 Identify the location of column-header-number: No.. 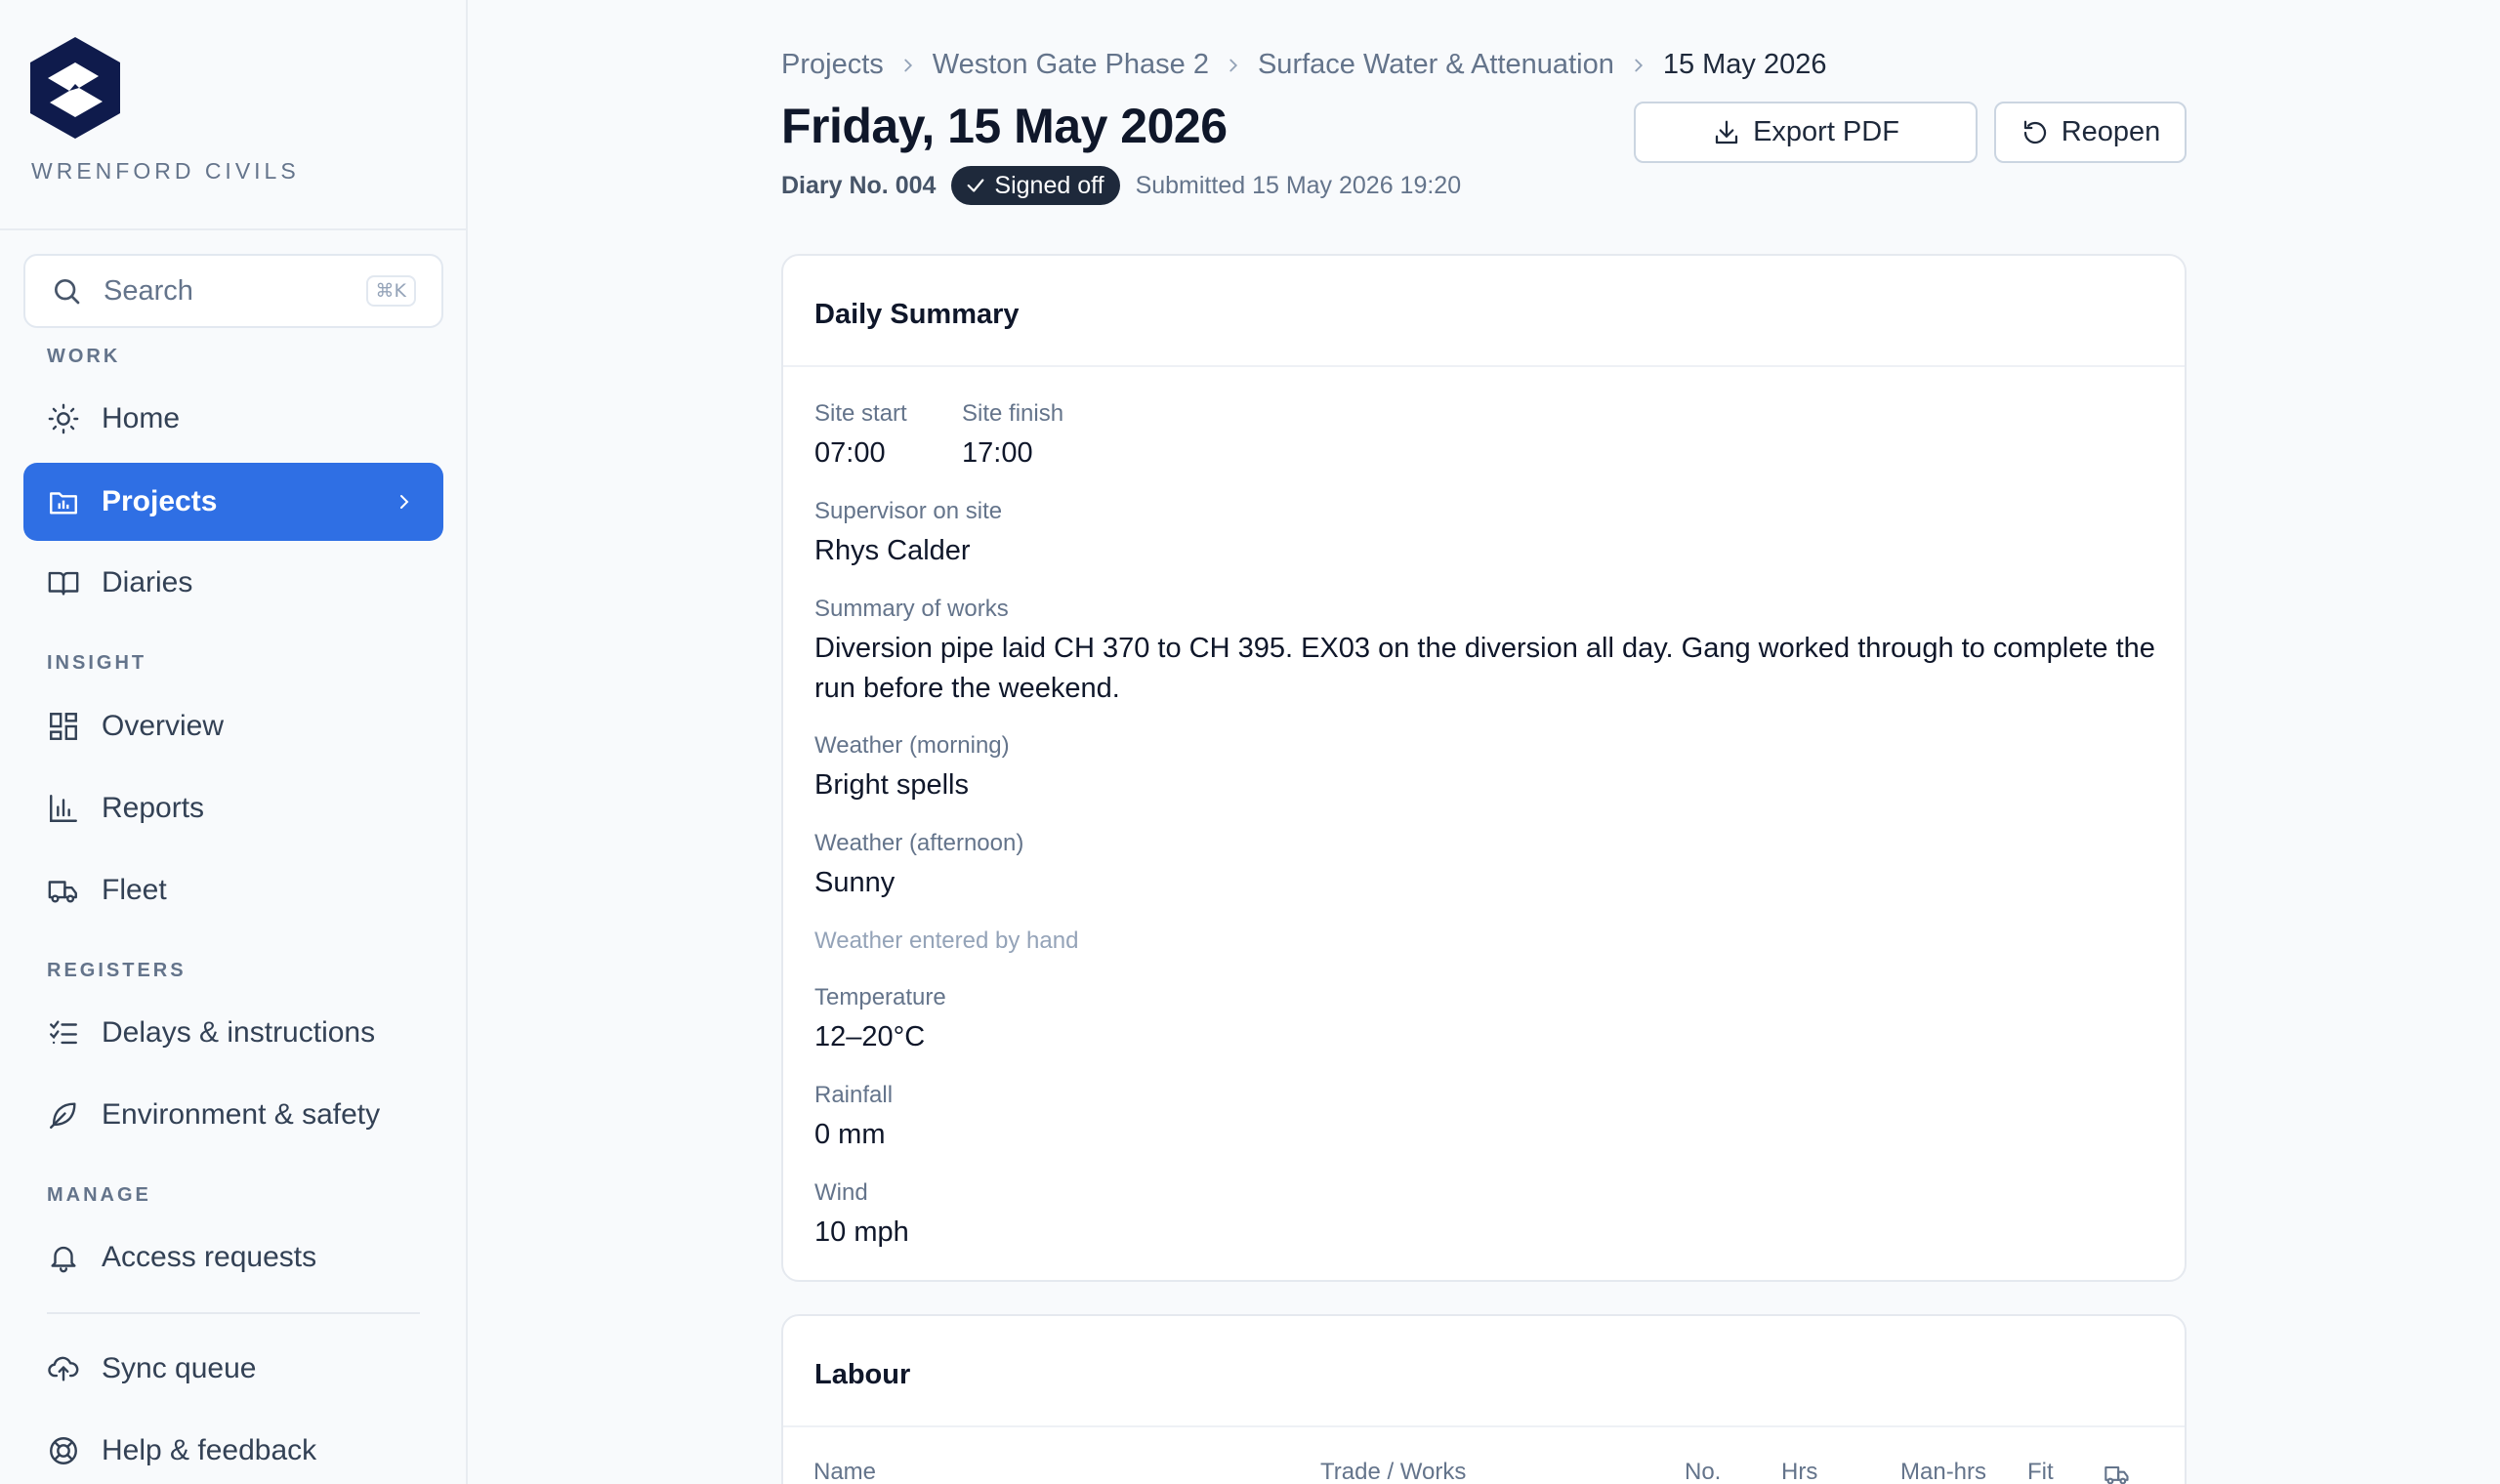
(1703, 1472).